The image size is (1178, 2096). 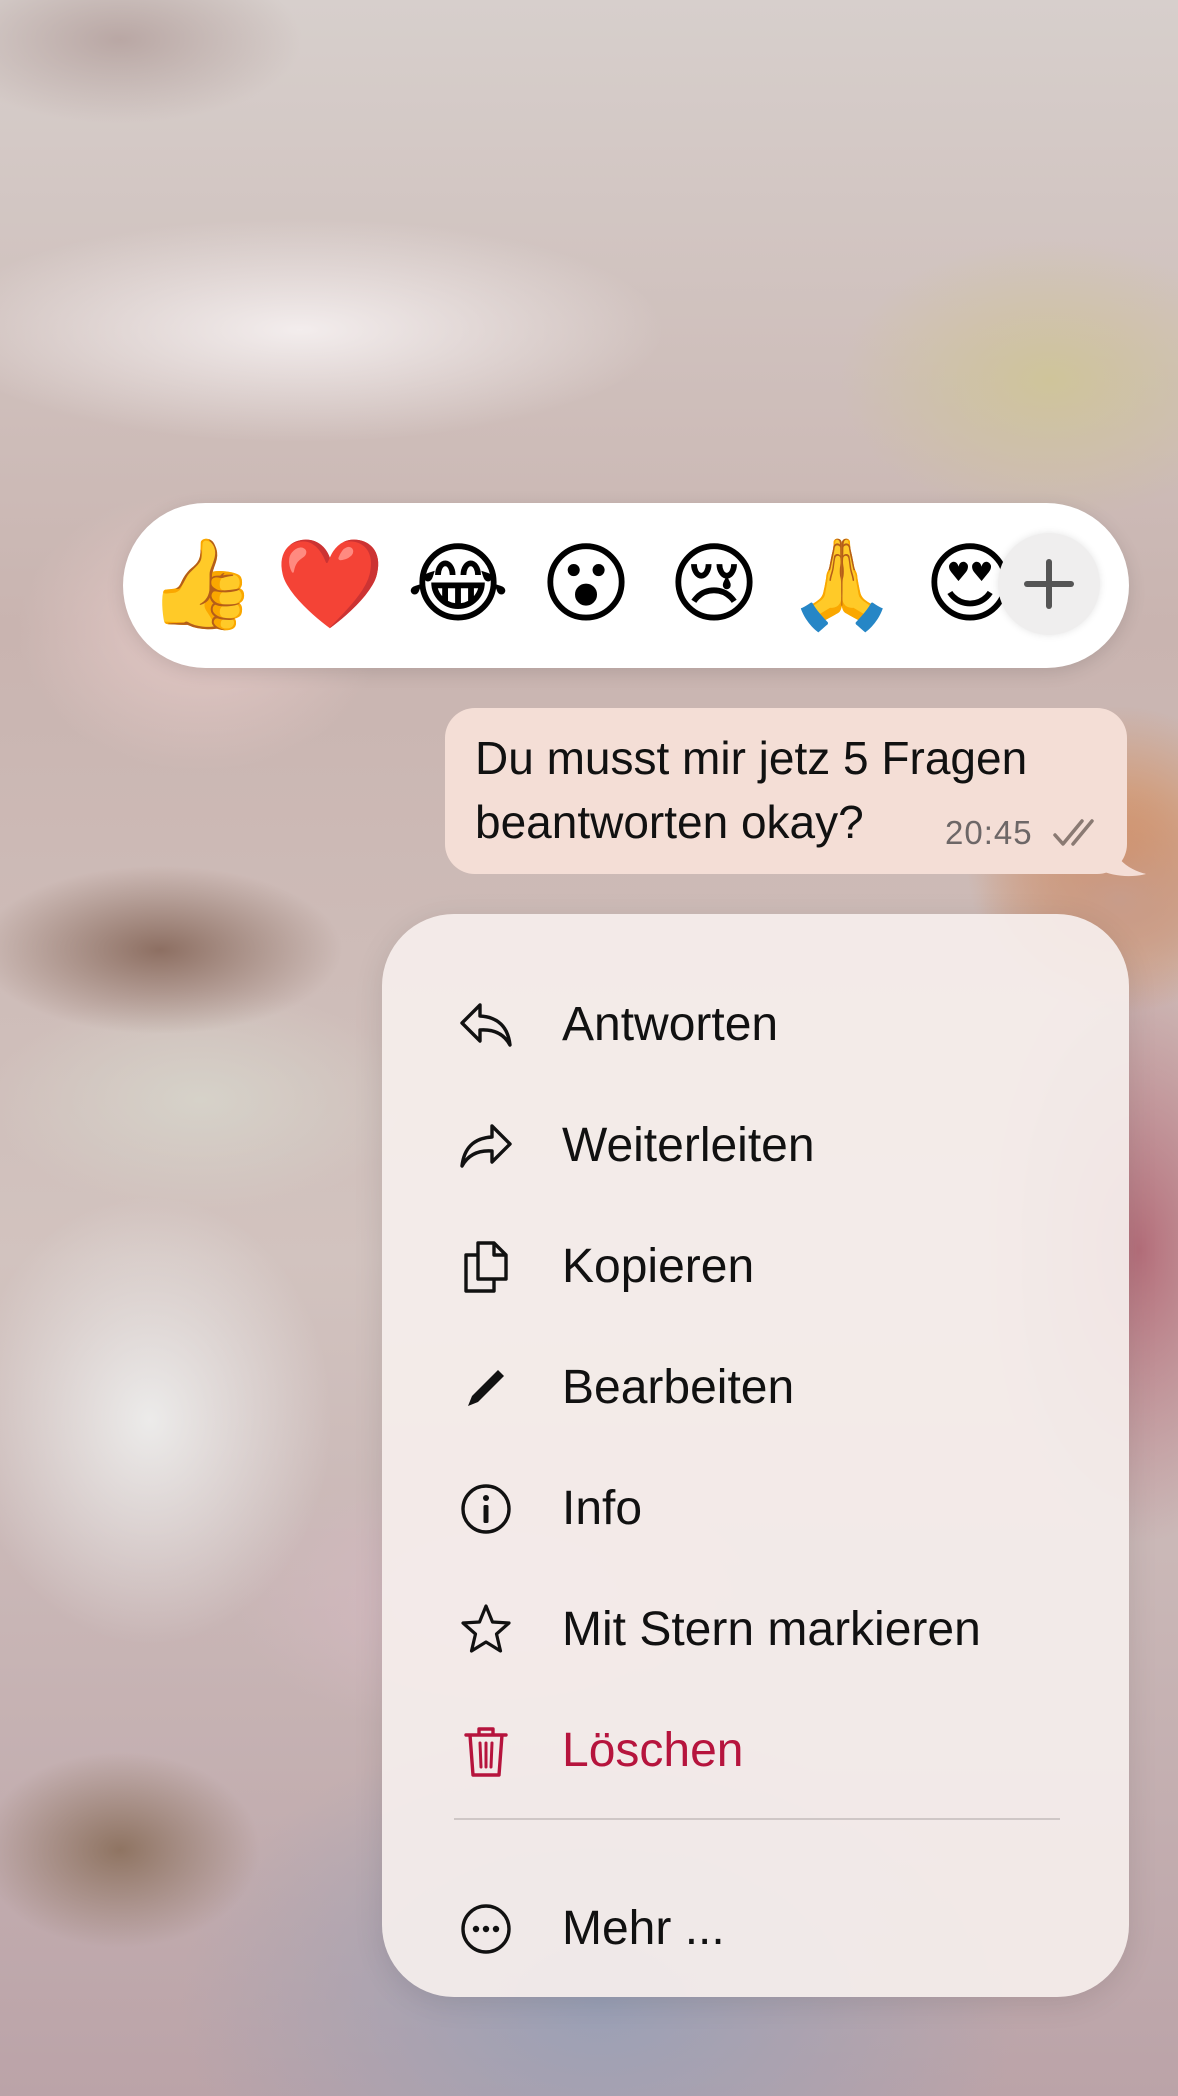 I want to click on menu-item-star: Mit Stern markieren, so click(x=755, y=1630).